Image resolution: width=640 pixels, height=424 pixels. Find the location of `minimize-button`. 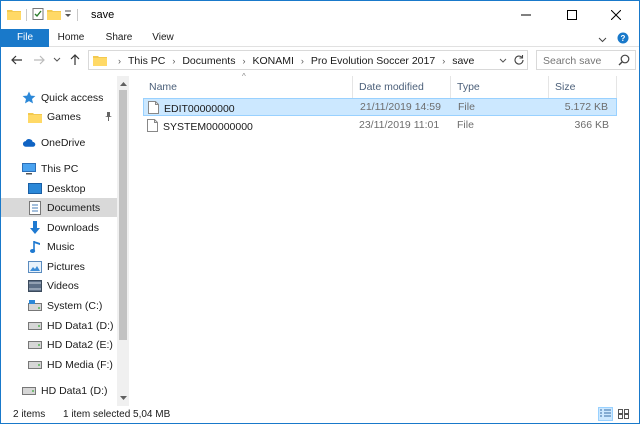

minimize-button is located at coordinates (526, 15).